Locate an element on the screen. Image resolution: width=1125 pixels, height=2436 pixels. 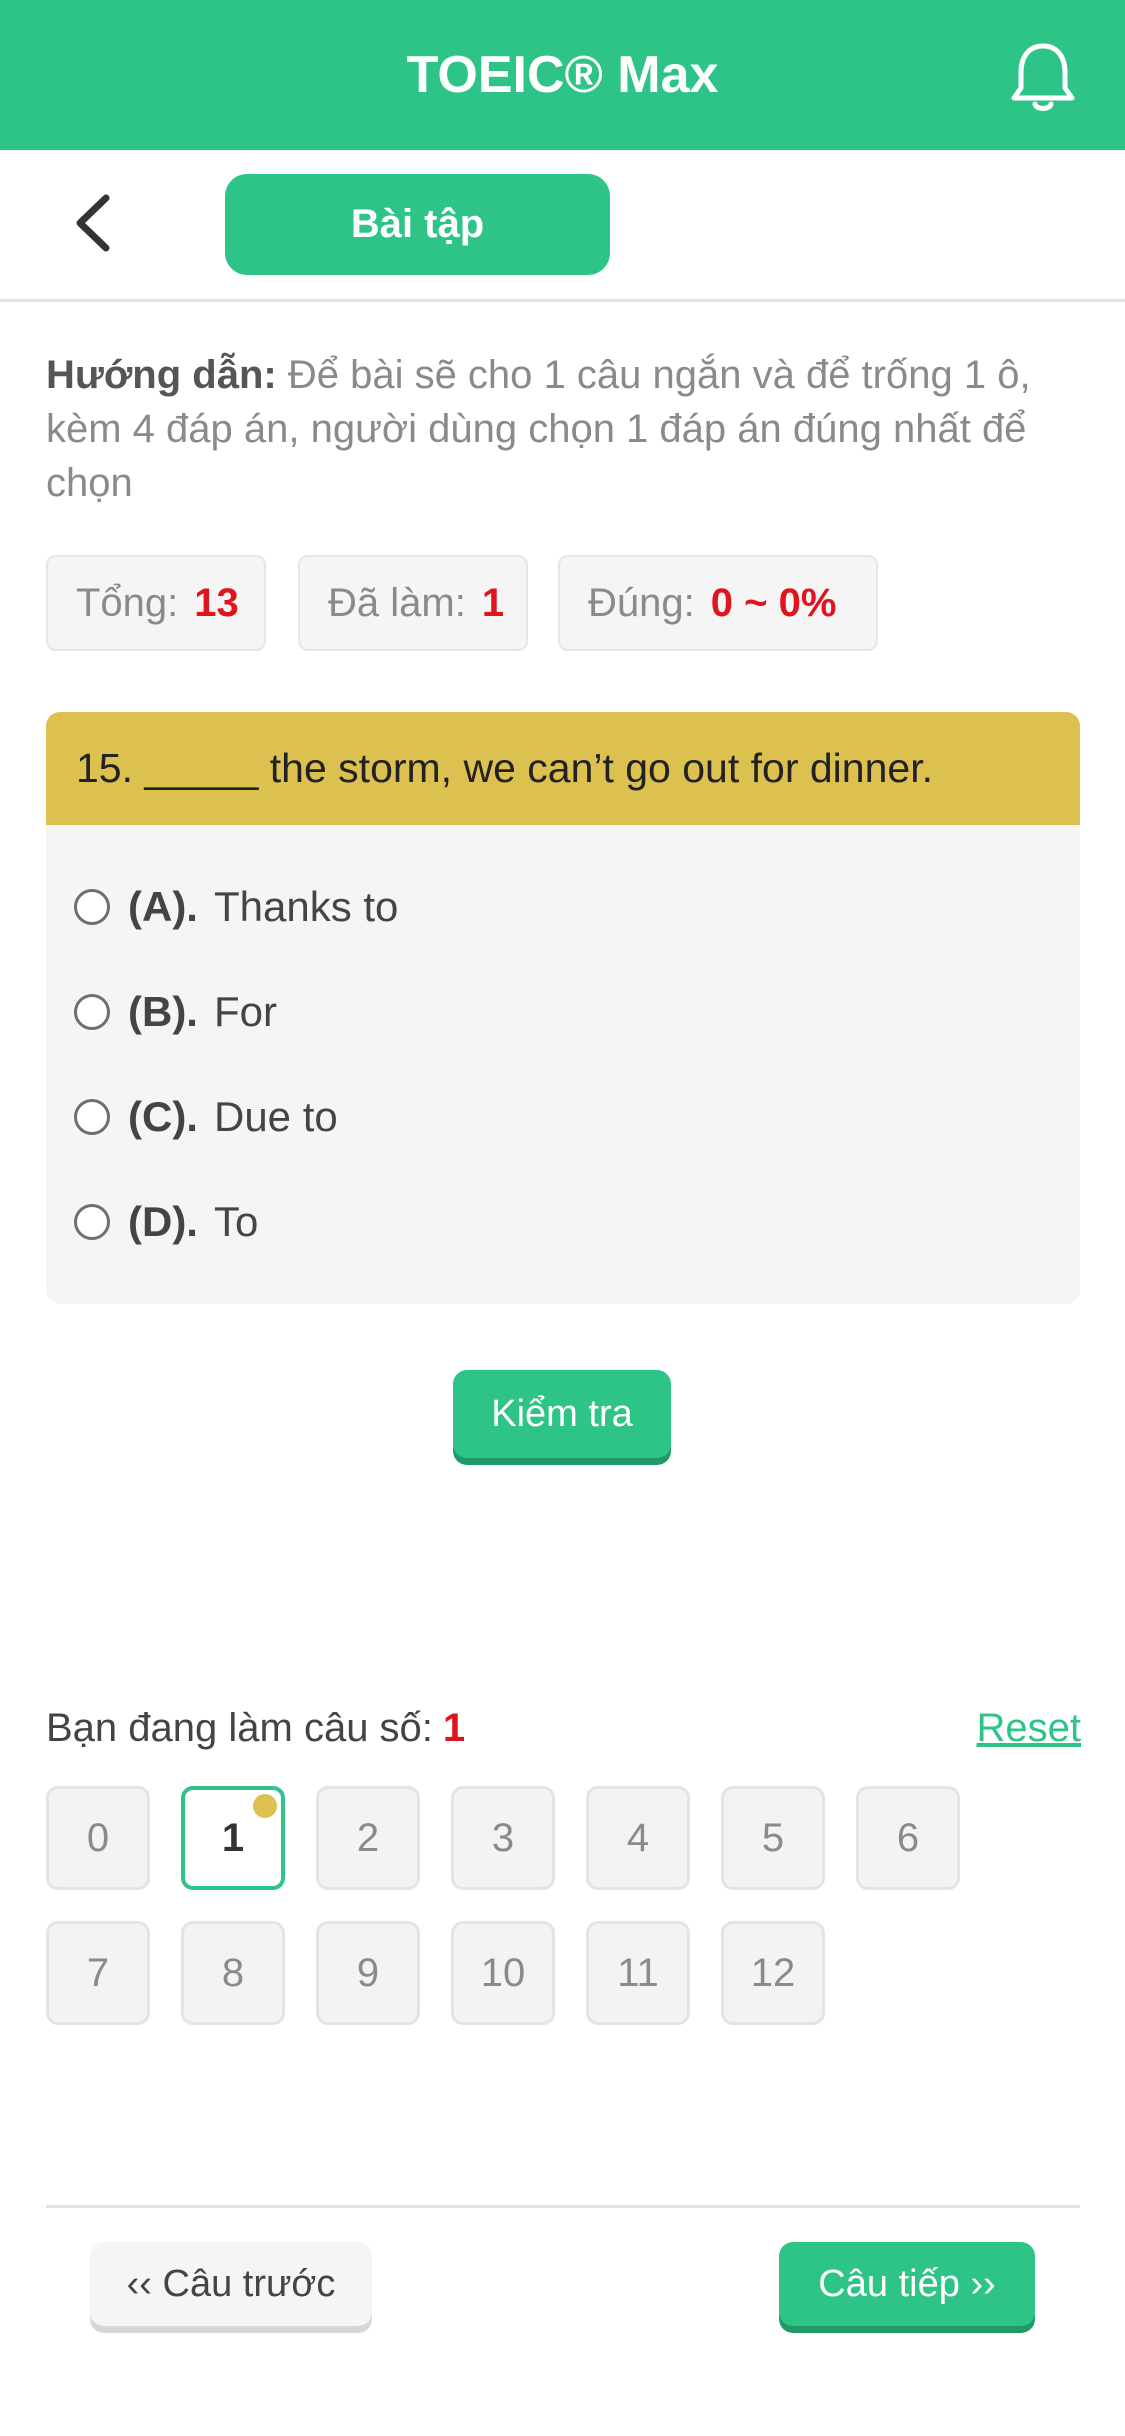
stat-done-label: Đã làm: is located at coordinates (397, 602).